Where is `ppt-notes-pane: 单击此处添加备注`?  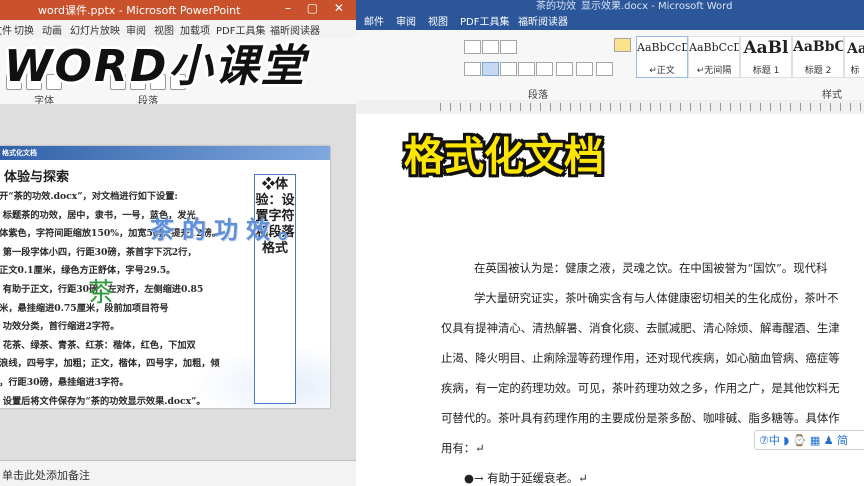
ppt-notes-pane: 单击此处添加备注 is located at coordinates (178, 473).